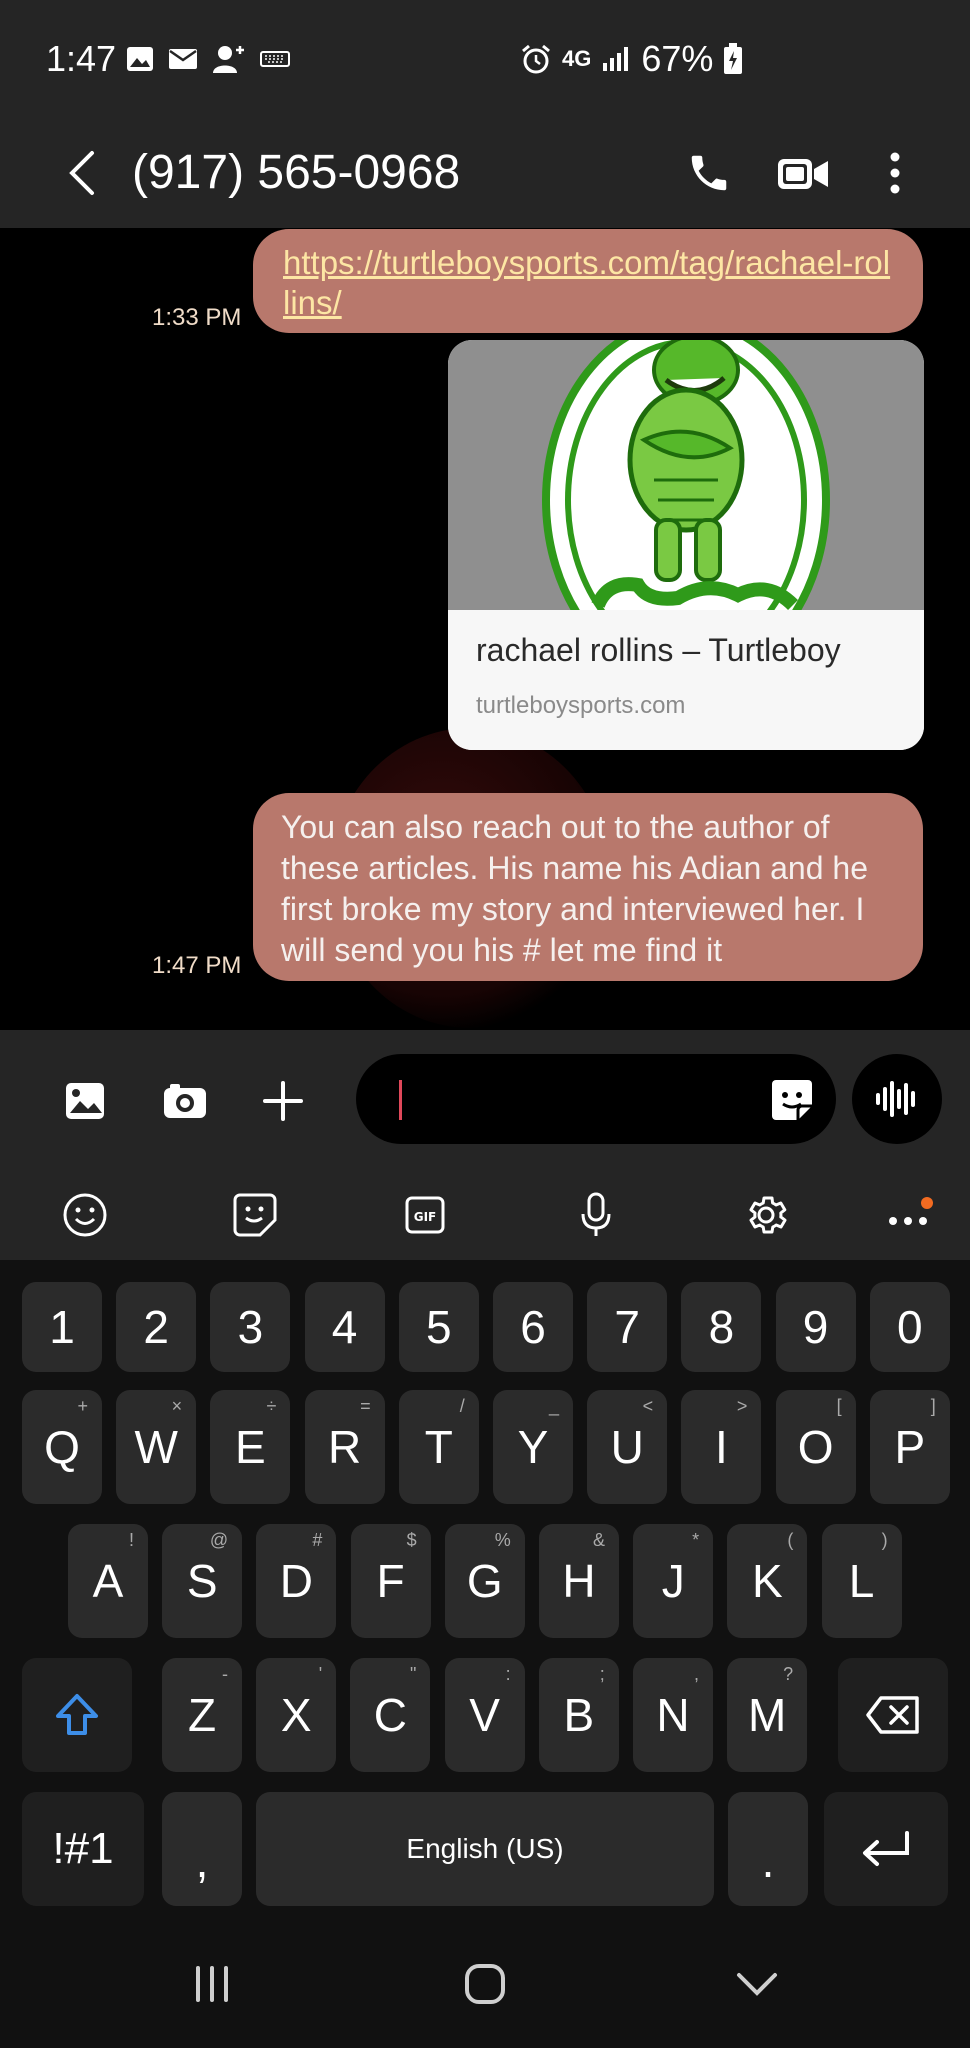 Image resolution: width=970 pixels, height=2048 pixels. What do you see at coordinates (275, 59) in the screenshot?
I see `keyboard-icon` at bounding box center [275, 59].